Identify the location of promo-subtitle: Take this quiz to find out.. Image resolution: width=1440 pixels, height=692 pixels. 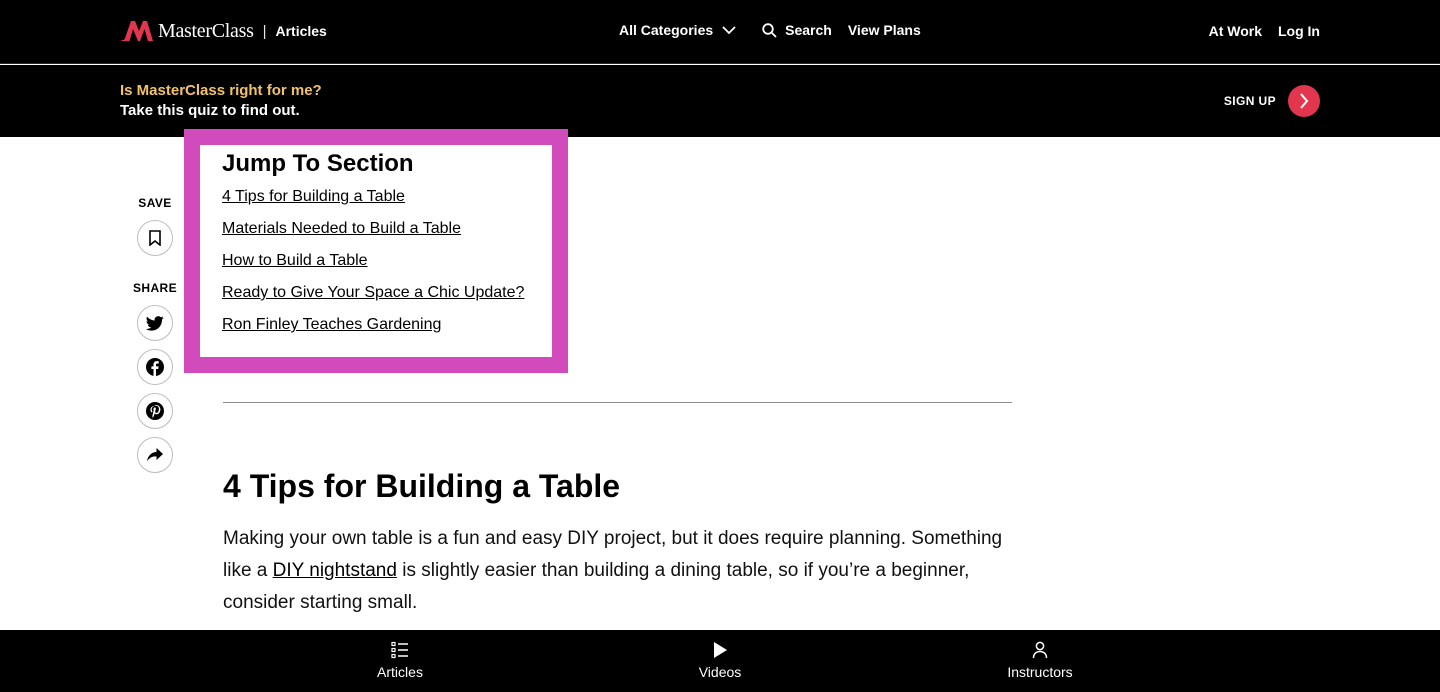
(210, 110).